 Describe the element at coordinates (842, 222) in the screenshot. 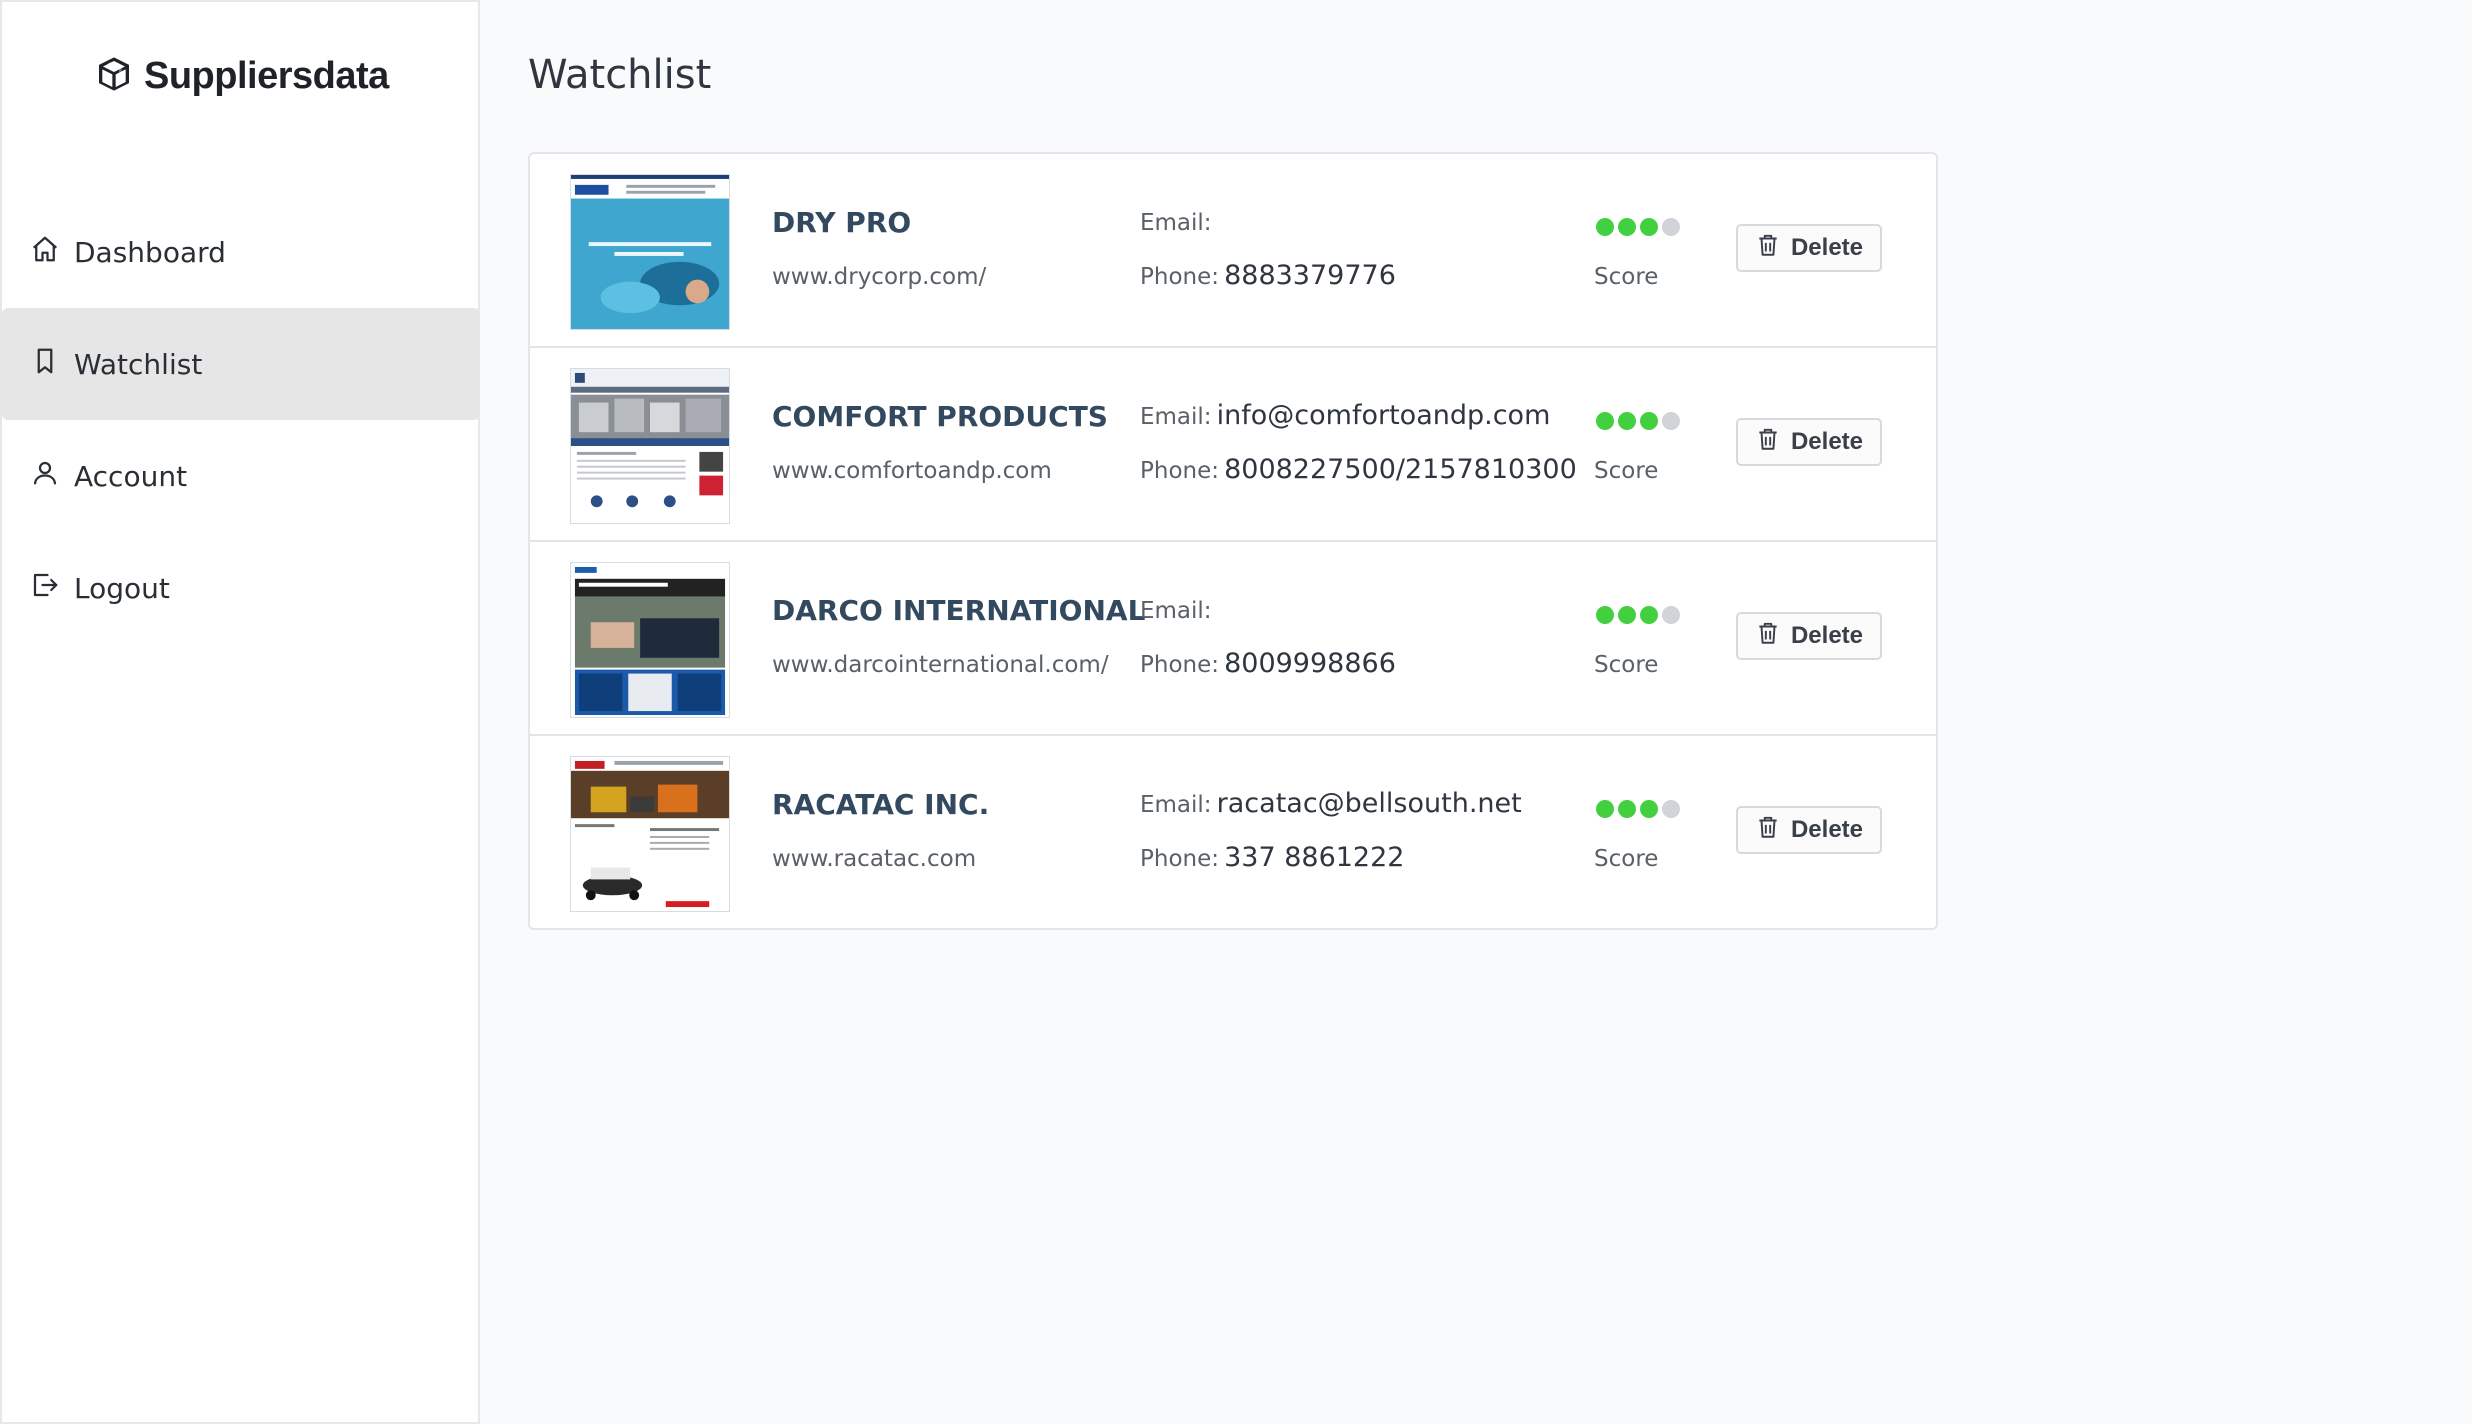

I see `supplier-name: DRY PRO` at that location.